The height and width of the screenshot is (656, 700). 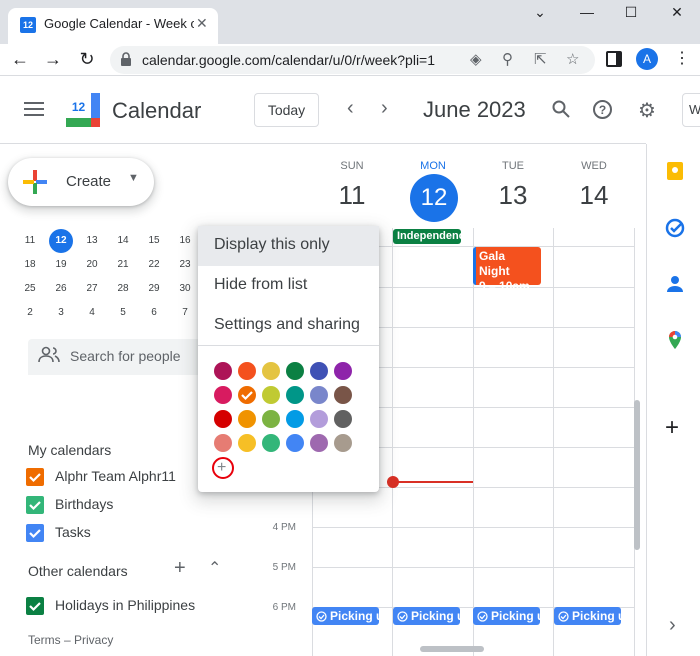 I want to click on menu-display-this-only: Display this only, so click(x=288, y=246).